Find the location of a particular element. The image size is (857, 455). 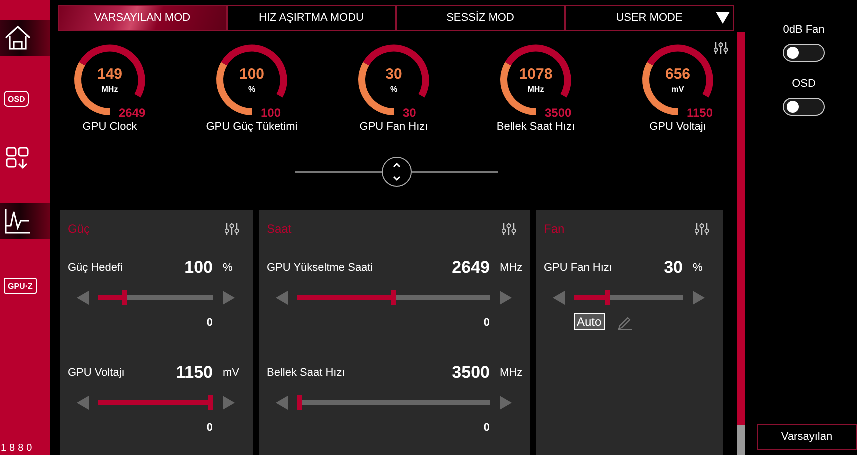

monitor-icon is located at coordinates (18, 221).